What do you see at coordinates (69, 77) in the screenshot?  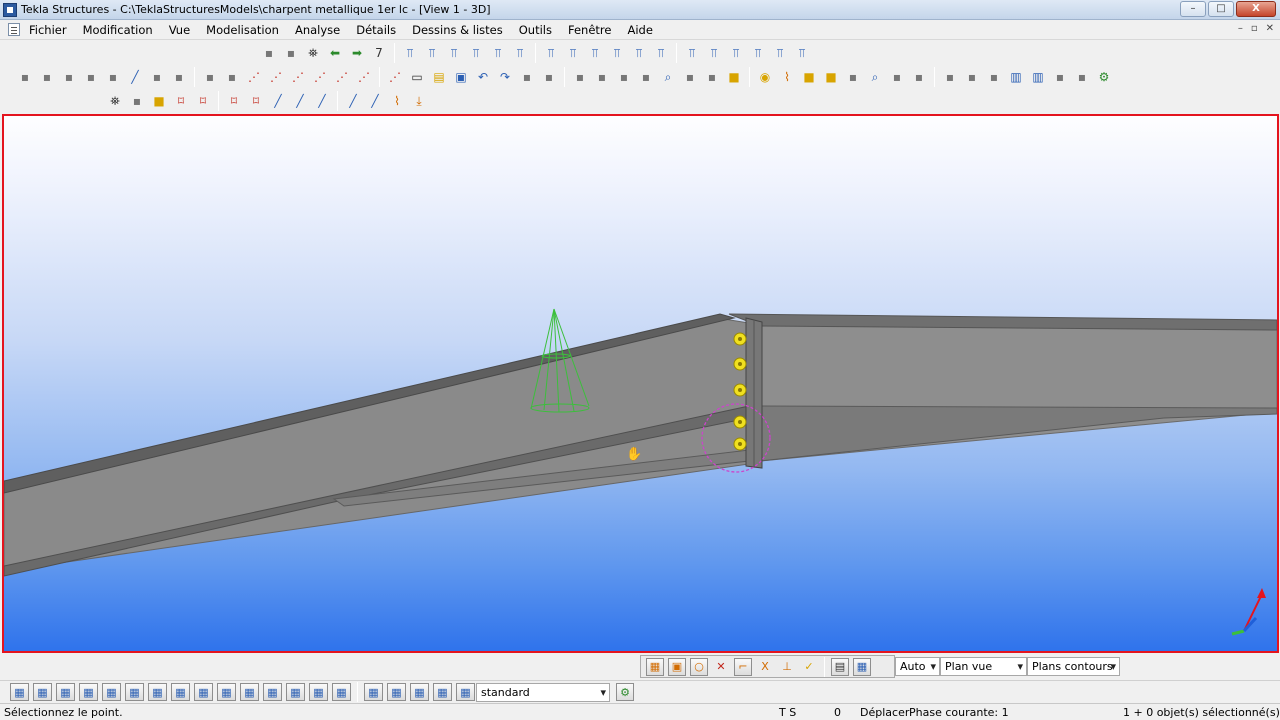 I see `beam-icon: ▪` at bounding box center [69, 77].